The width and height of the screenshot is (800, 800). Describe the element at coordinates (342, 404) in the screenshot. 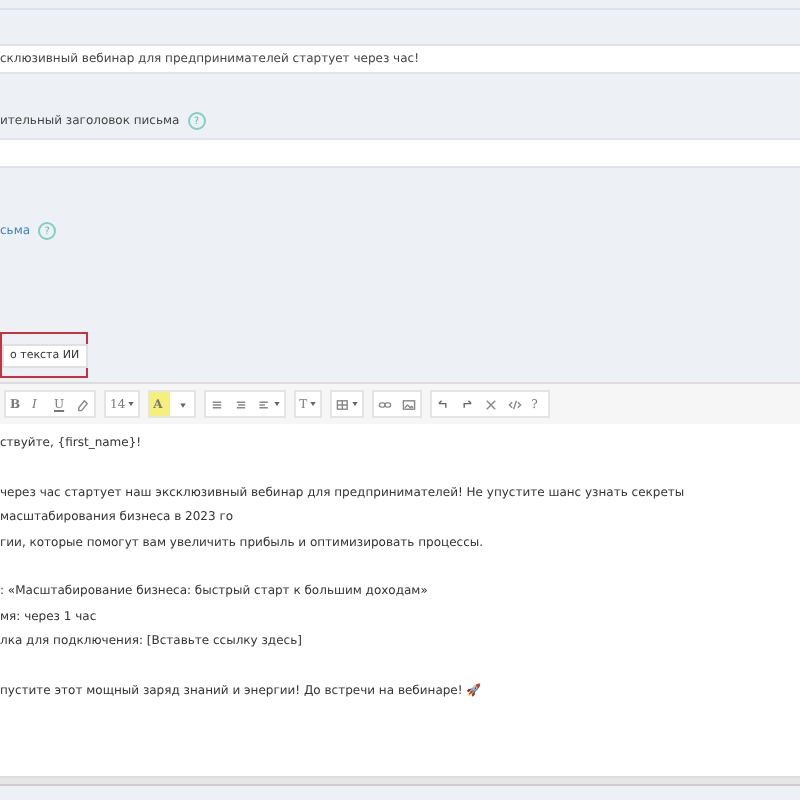

I see `table-icon` at that location.